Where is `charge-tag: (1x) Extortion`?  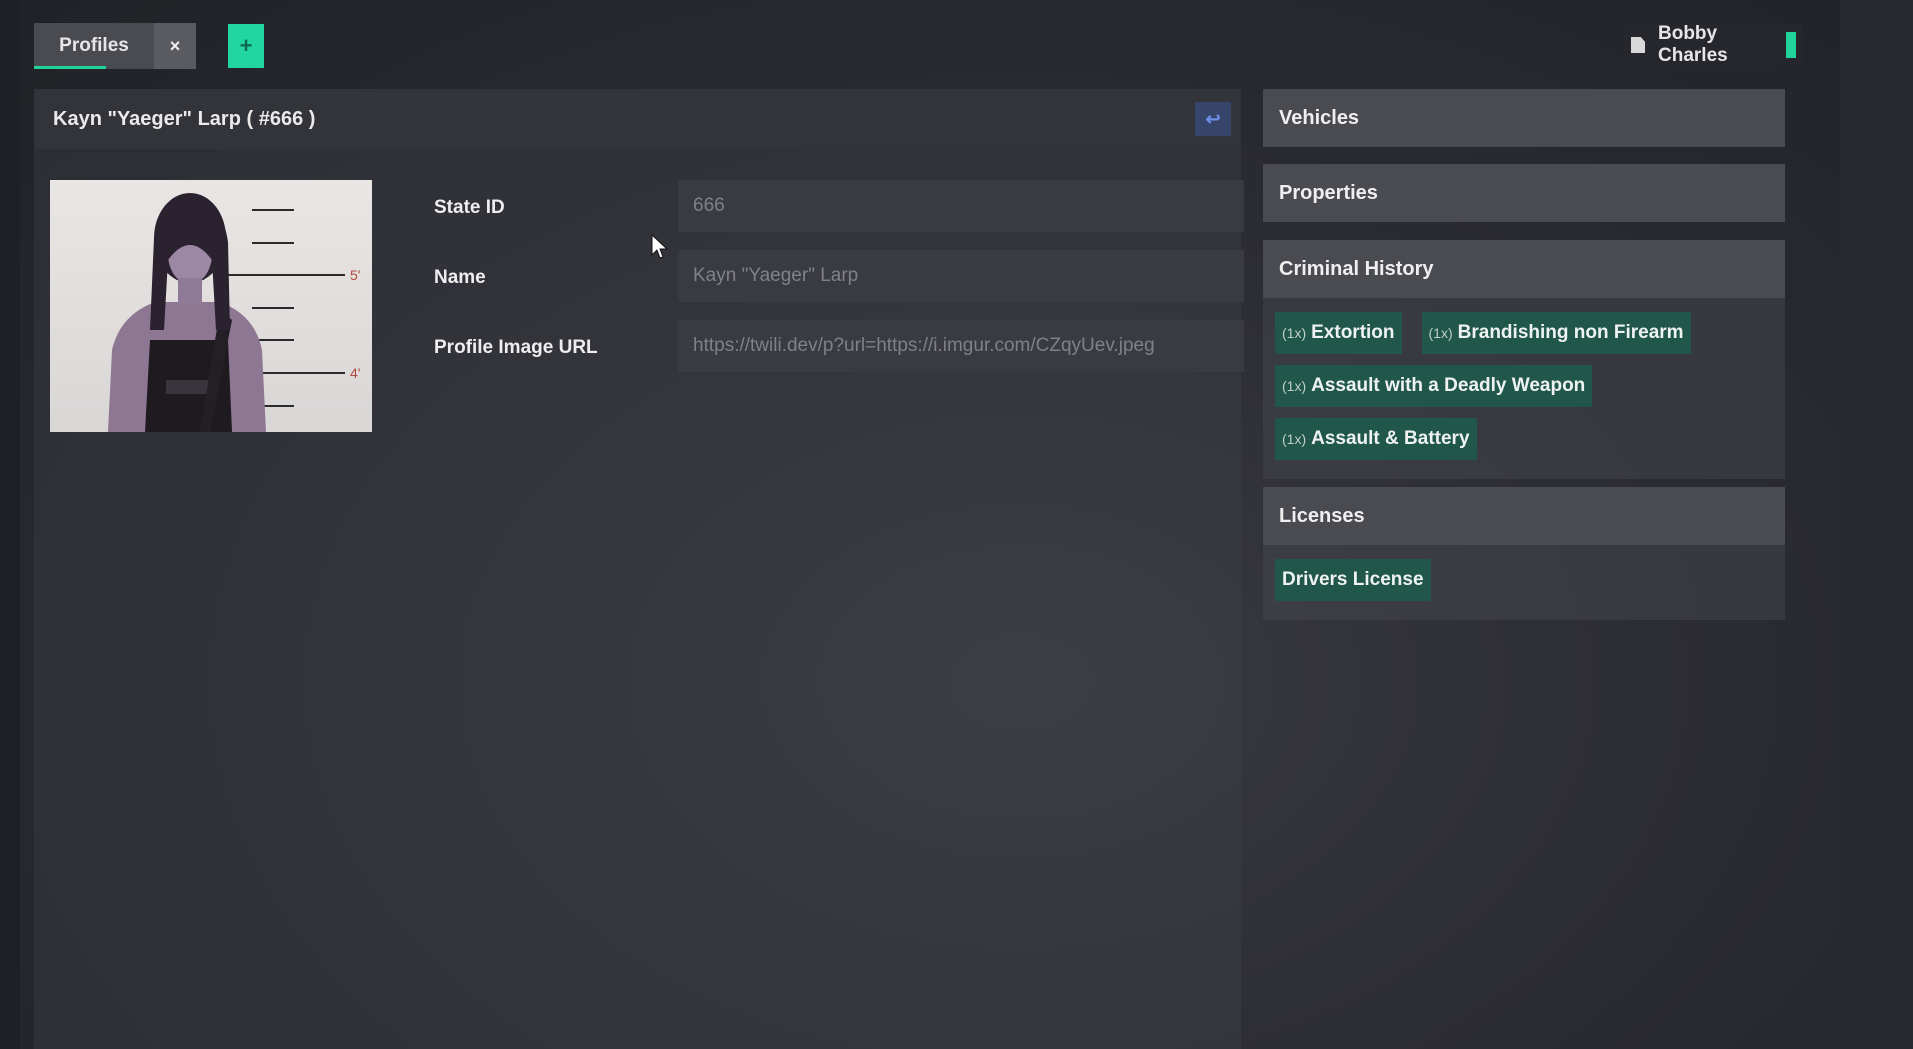 charge-tag: (1x) Extortion is located at coordinates (1338, 333).